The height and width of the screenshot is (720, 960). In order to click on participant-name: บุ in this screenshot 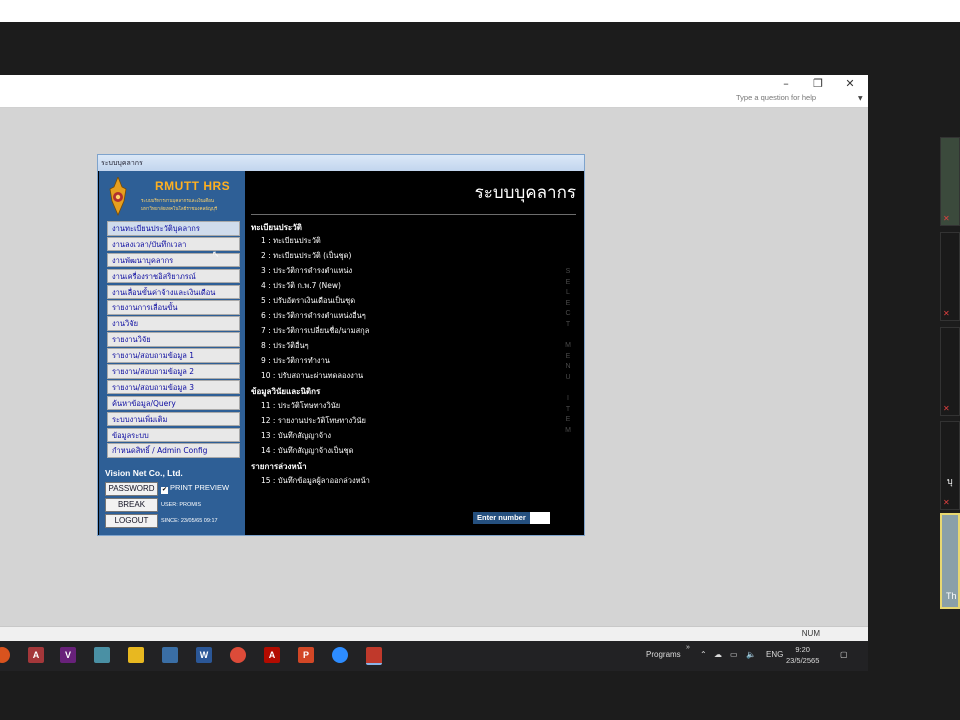, I will do `click(950, 481)`.